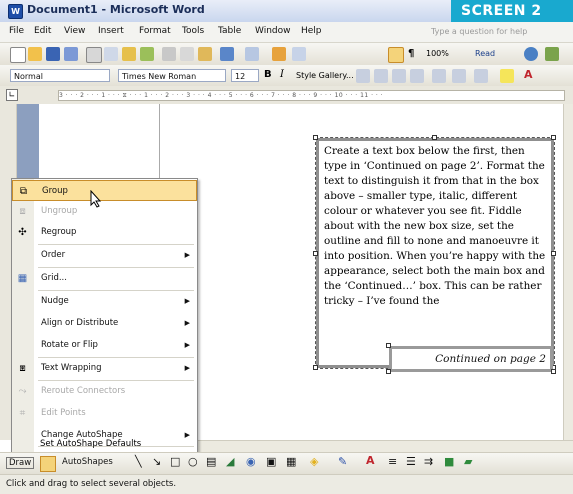 The image size is (573, 494). What do you see at coordinates (104, 232) in the screenshot?
I see `menu-item-regroup: ✣ Regroup` at bounding box center [104, 232].